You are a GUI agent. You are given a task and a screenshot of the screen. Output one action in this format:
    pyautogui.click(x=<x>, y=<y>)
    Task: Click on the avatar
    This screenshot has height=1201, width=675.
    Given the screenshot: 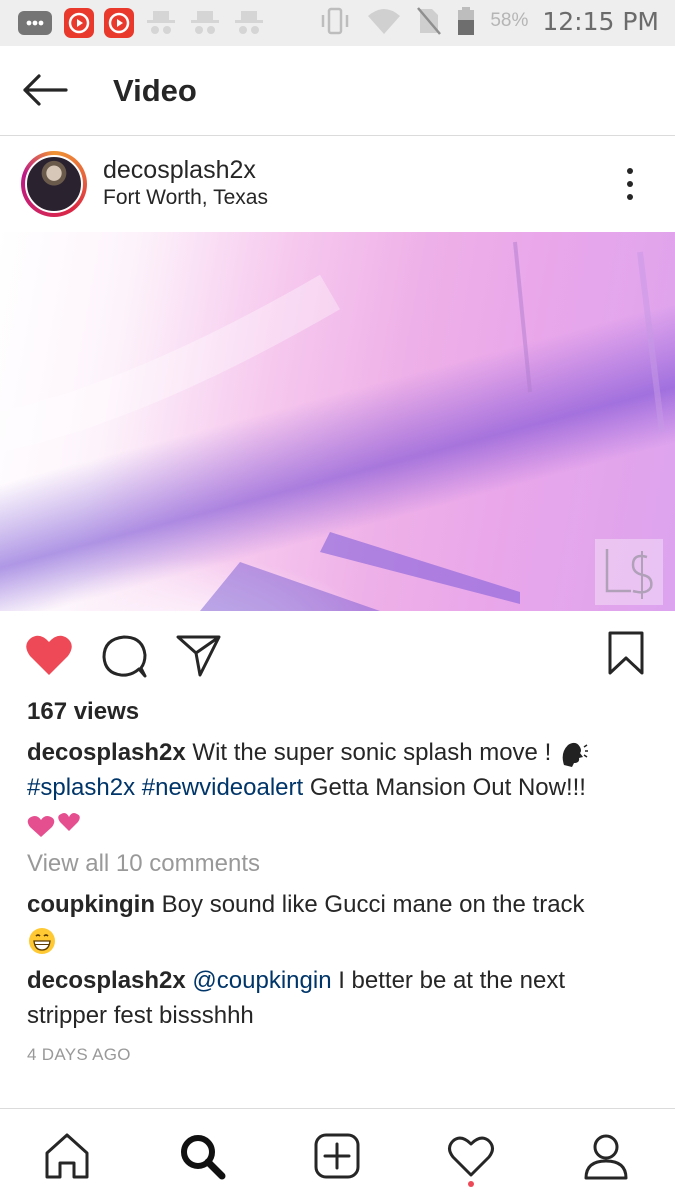 What is the action you would take?
    pyautogui.click(x=54, y=184)
    